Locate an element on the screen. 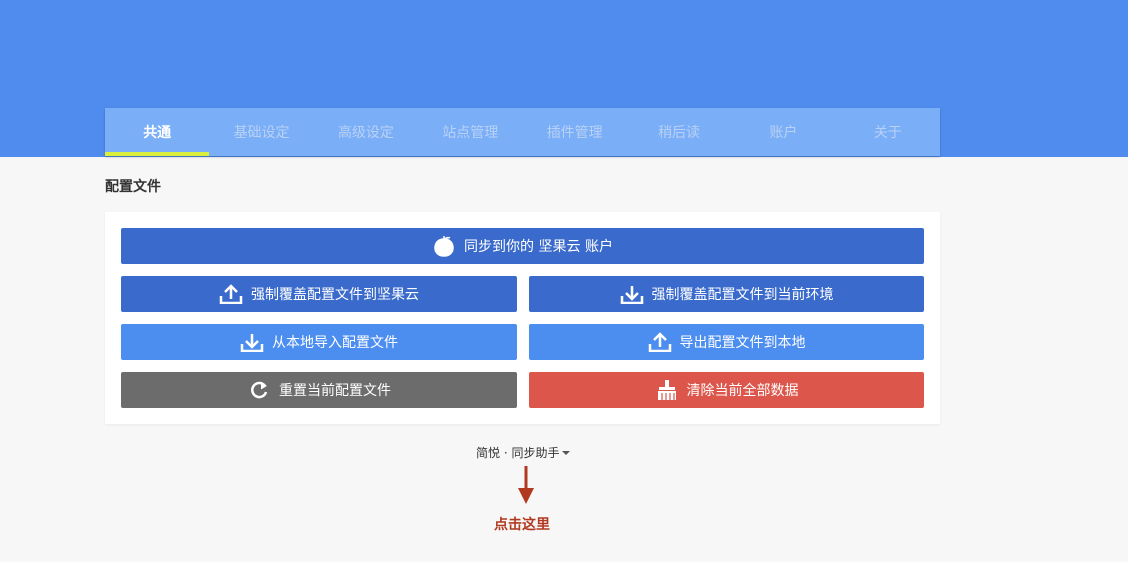 This screenshot has width=1128, height=562. force-upload-to-nutstore-button: 强制覆盖配置文件到坚果云 is located at coordinates (319, 294).